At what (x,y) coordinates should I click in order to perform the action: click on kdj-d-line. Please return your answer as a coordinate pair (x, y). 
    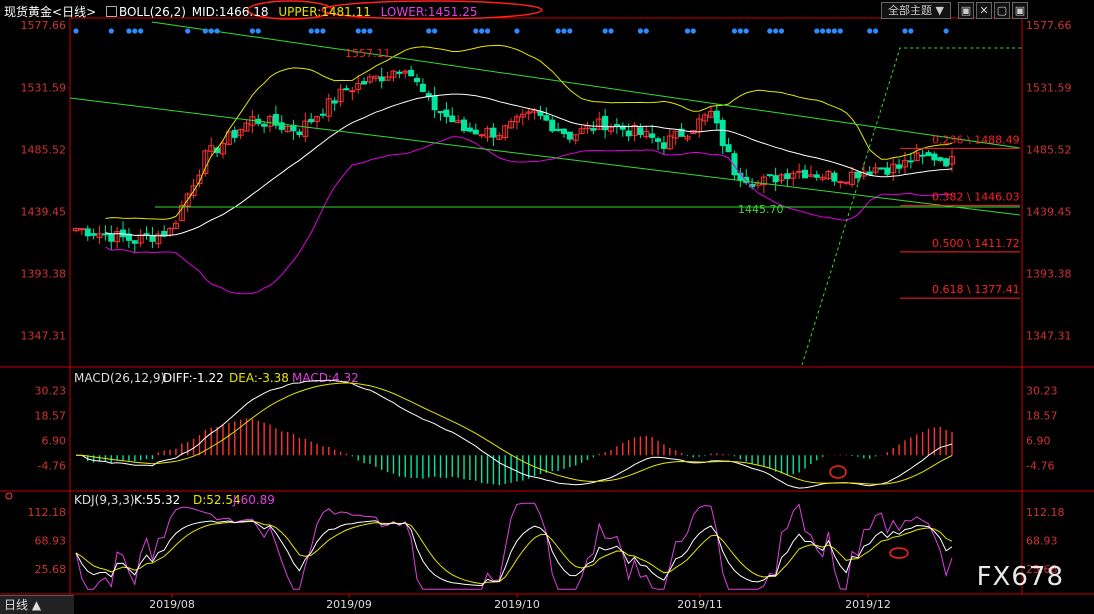
    Looking at the image, I should click on (514, 552).